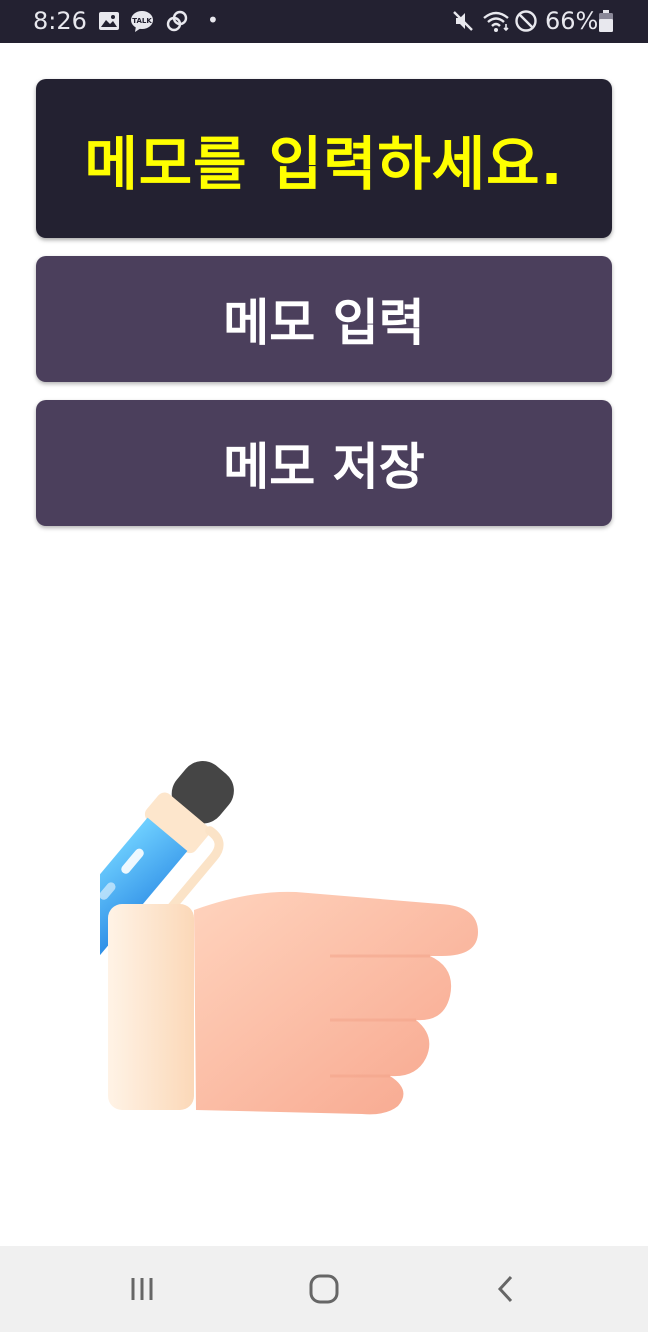 This screenshot has height=1332, width=648. I want to click on navigation-bar, so click(324, 1289).